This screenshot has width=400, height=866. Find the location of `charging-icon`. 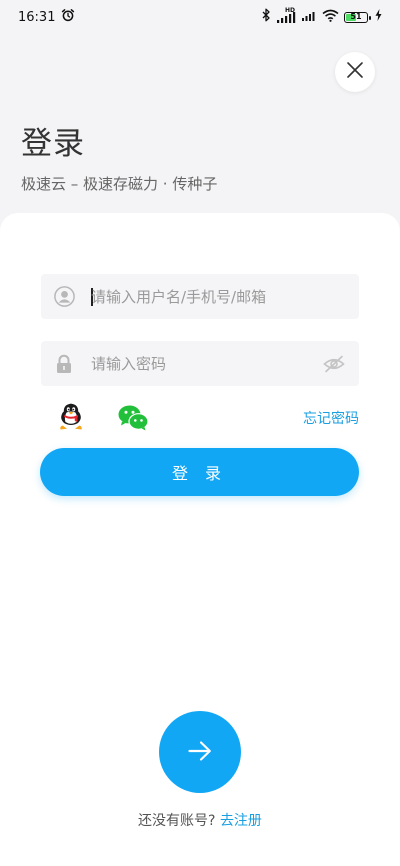

charging-icon is located at coordinates (378, 17).